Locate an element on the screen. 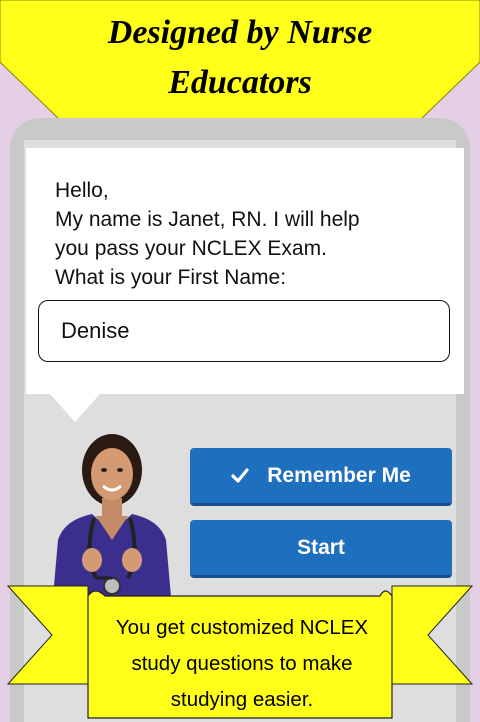 This screenshot has width=480, height=722. banner-title-line2: Educators is located at coordinates (240, 82).